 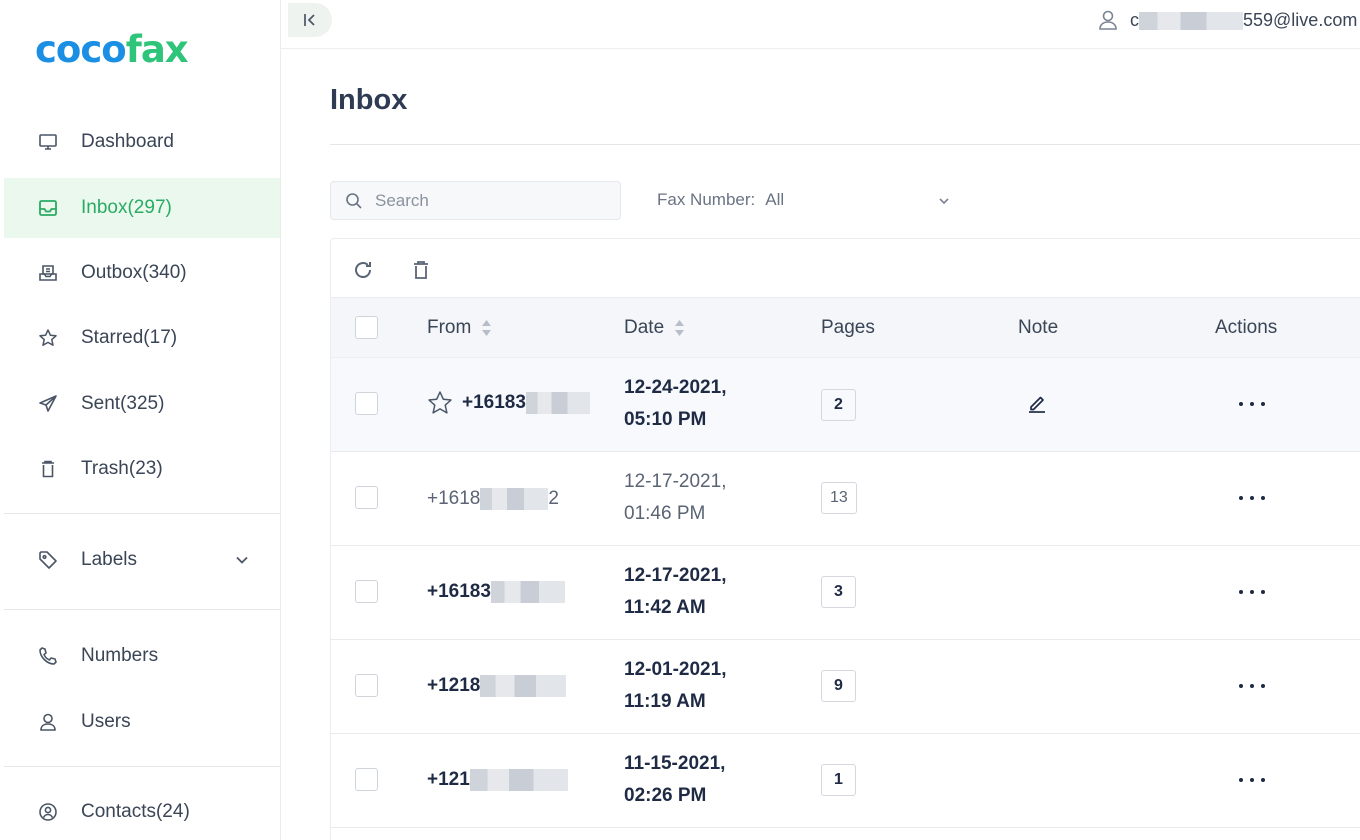 I want to click on sidebar-item-starred: Starred(17), so click(x=142, y=338).